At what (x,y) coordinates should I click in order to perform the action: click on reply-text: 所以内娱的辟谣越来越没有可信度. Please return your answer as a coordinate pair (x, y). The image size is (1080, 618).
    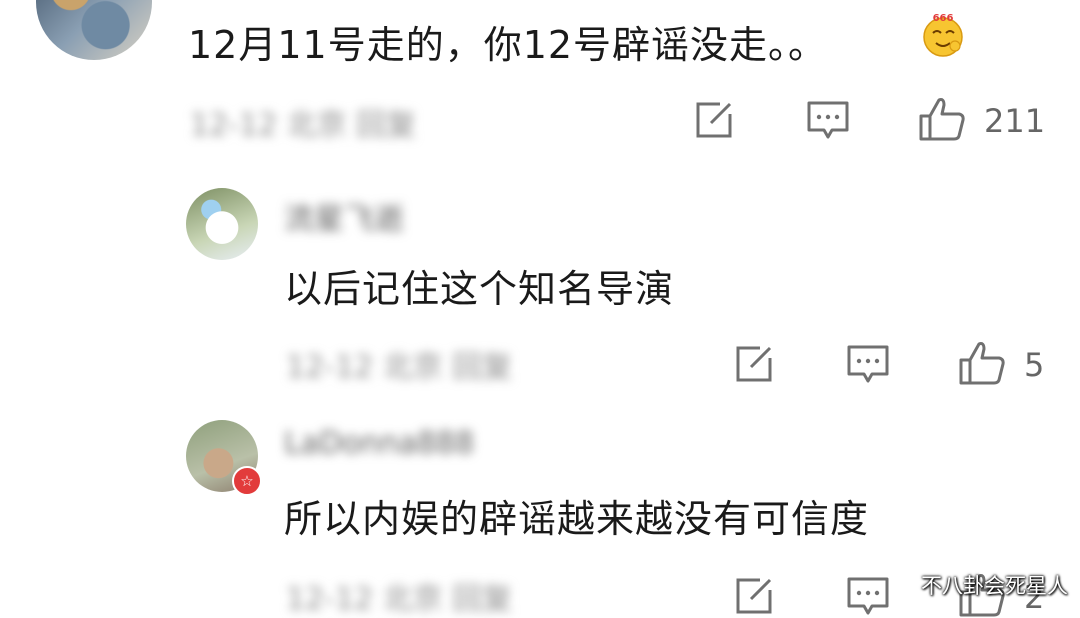
    Looking at the image, I should click on (577, 519).